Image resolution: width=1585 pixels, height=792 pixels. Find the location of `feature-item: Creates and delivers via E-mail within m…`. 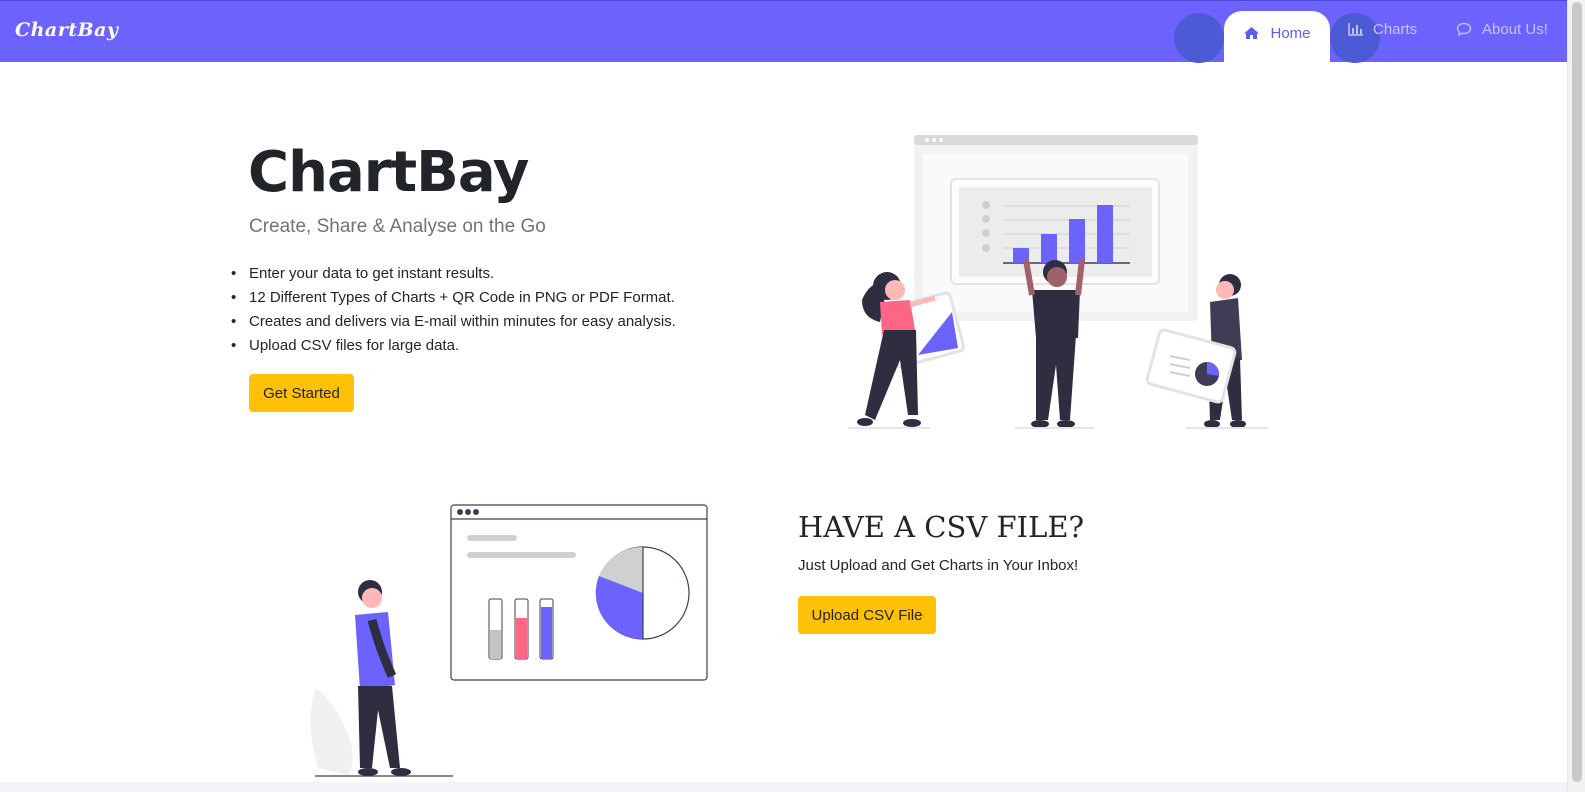

feature-item: Creates and delivers via E-mail within m… is located at coordinates (453, 322).